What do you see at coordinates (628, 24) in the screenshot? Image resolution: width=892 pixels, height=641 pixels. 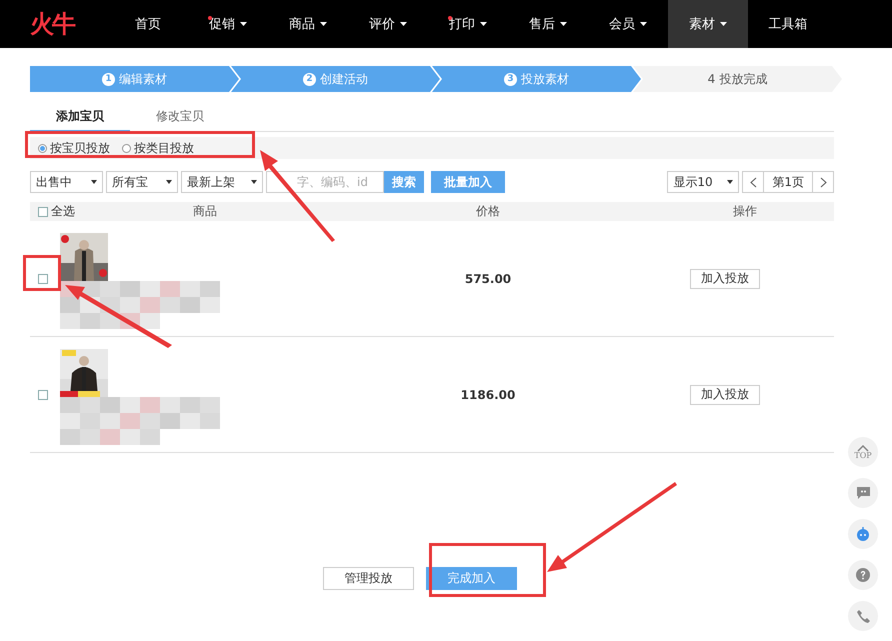 I see `nav-item: 会员` at bounding box center [628, 24].